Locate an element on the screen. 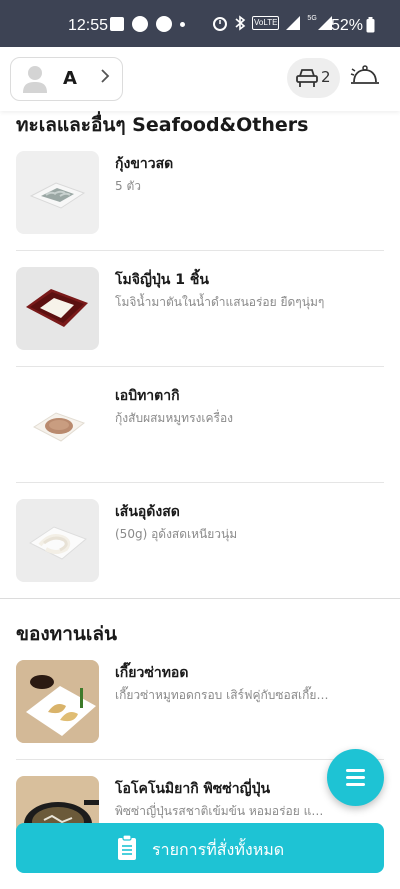  system-icons: VoLTE 5G is located at coordinates (272, 23).